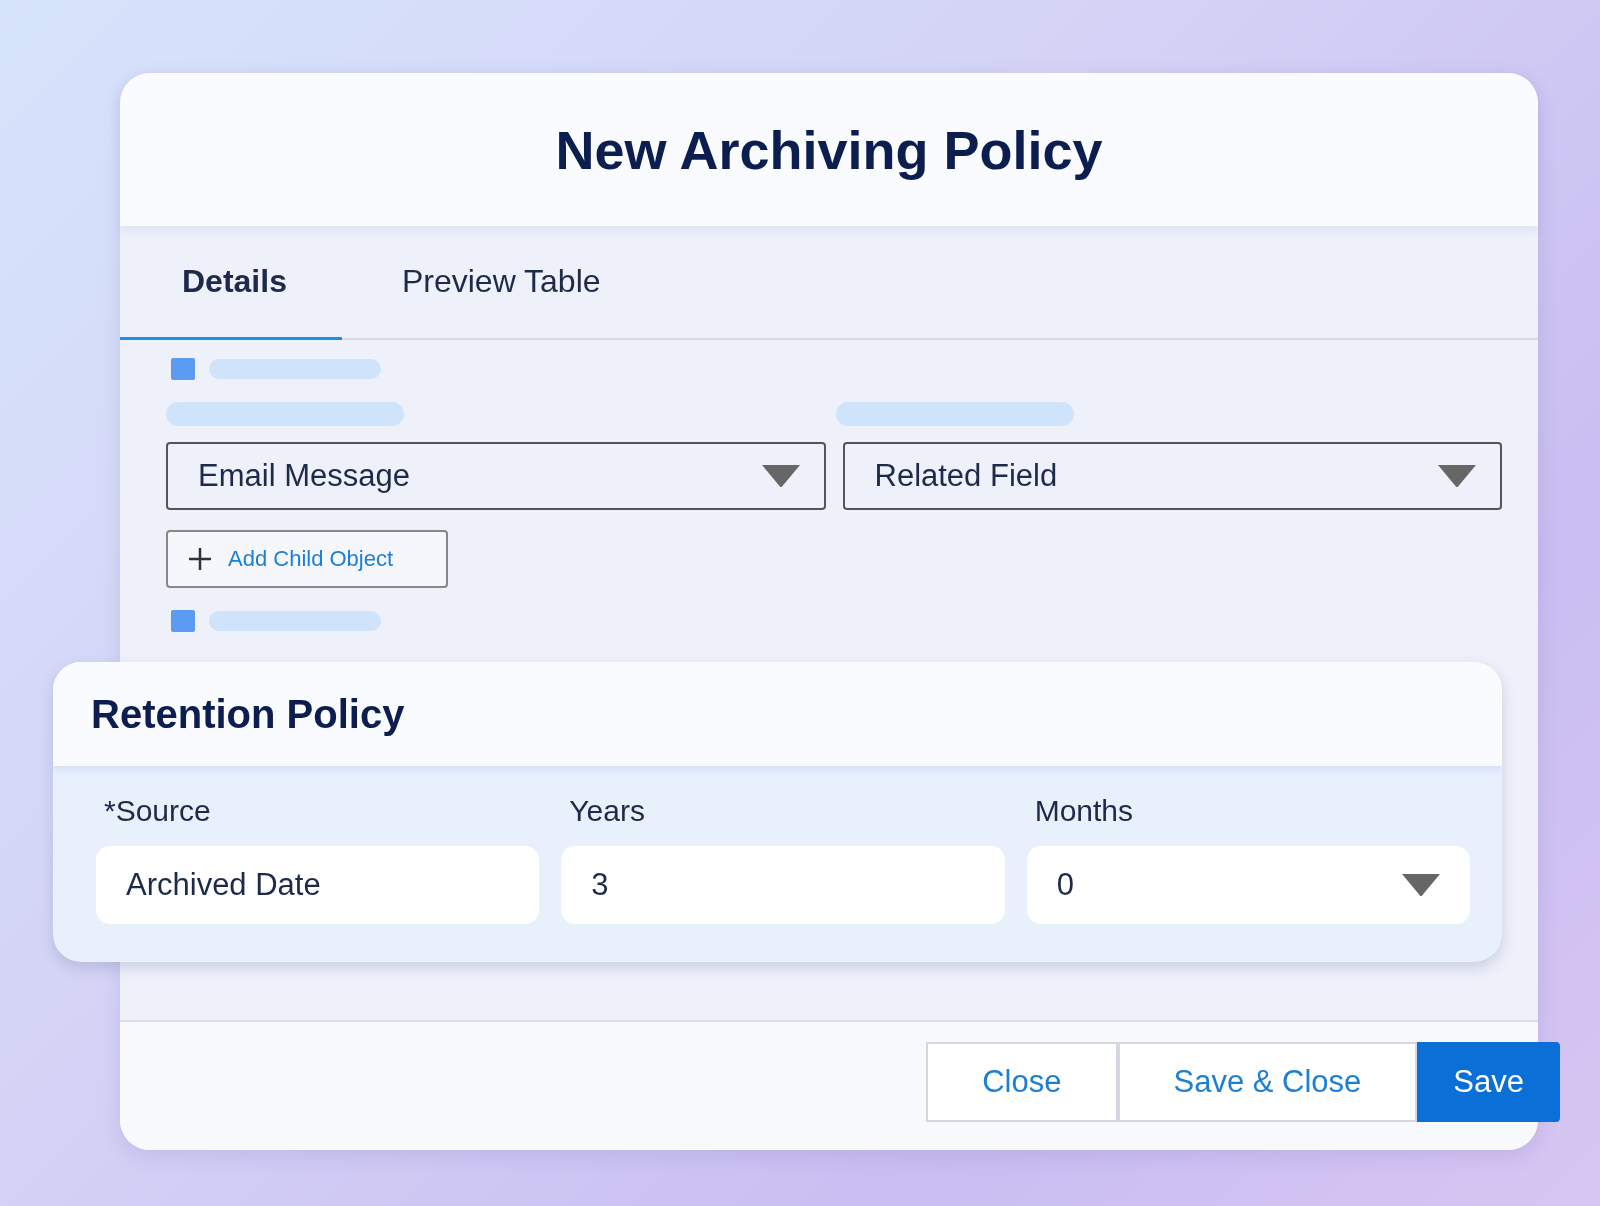  Describe the element at coordinates (496, 283) in the screenshot. I see `tab: Preview Table` at that location.